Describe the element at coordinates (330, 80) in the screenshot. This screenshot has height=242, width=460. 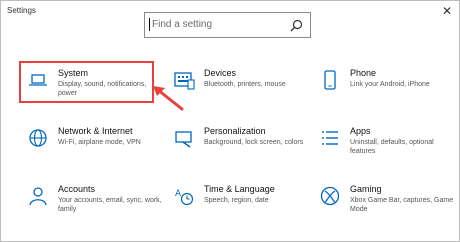
I see `phone-icon` at that location.